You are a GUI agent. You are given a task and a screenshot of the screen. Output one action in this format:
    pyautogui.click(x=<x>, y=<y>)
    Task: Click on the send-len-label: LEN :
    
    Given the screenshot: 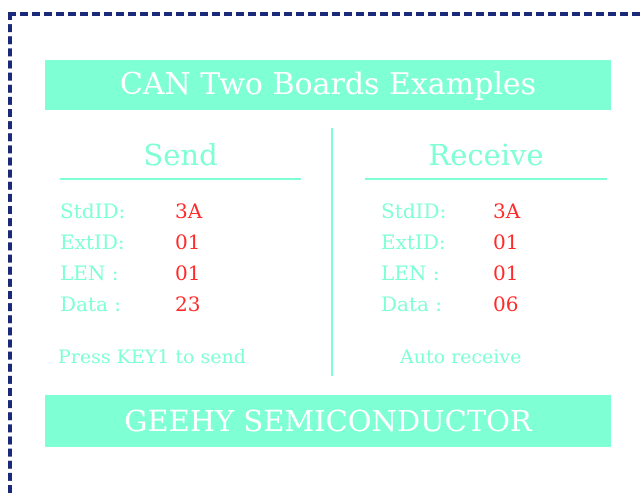 What is the action you would take?
    pyautogui.click(x=89, y=273)
    